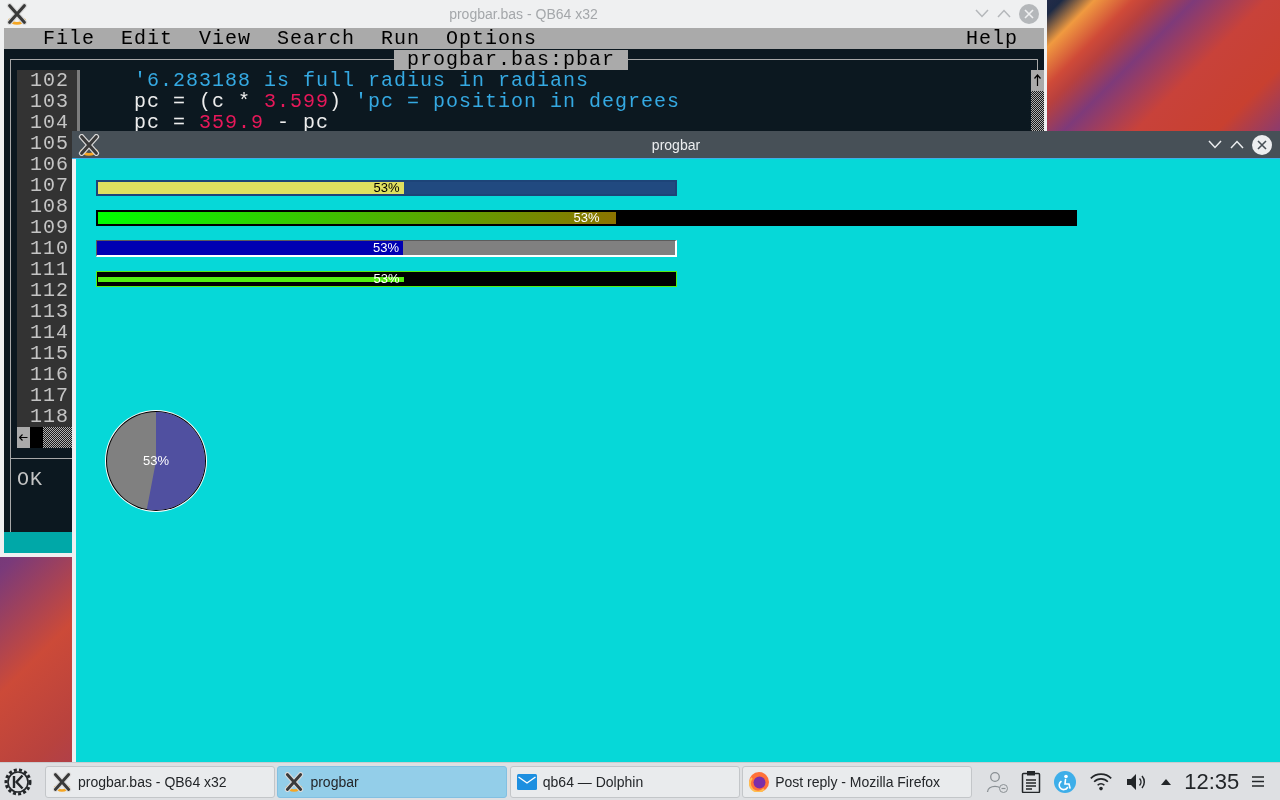  What do you see at coordinates (1212, 781) in the screenshot?
I see `clock: 12:35` at bounding box center [1212, 781].